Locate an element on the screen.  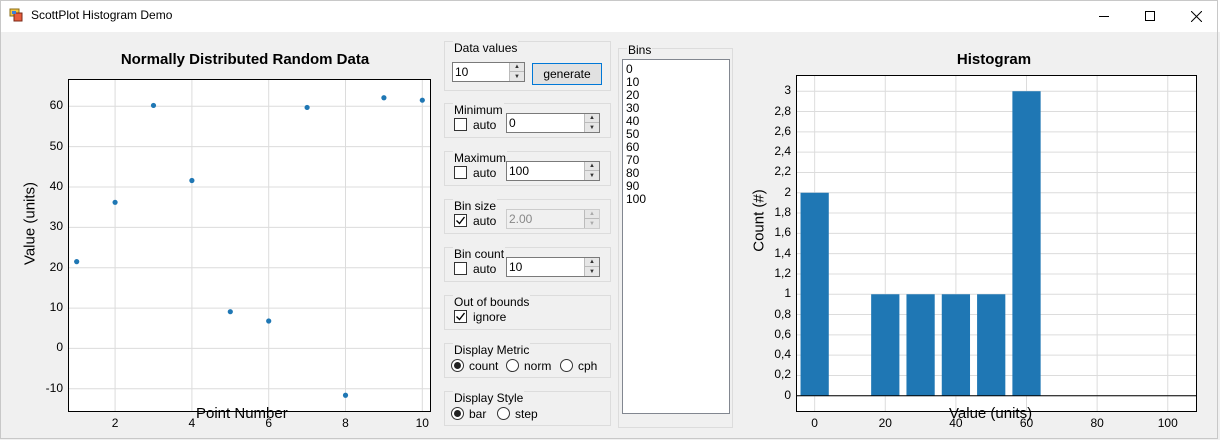
bin-size-label: Bin size is located at coordinates (475, 206).